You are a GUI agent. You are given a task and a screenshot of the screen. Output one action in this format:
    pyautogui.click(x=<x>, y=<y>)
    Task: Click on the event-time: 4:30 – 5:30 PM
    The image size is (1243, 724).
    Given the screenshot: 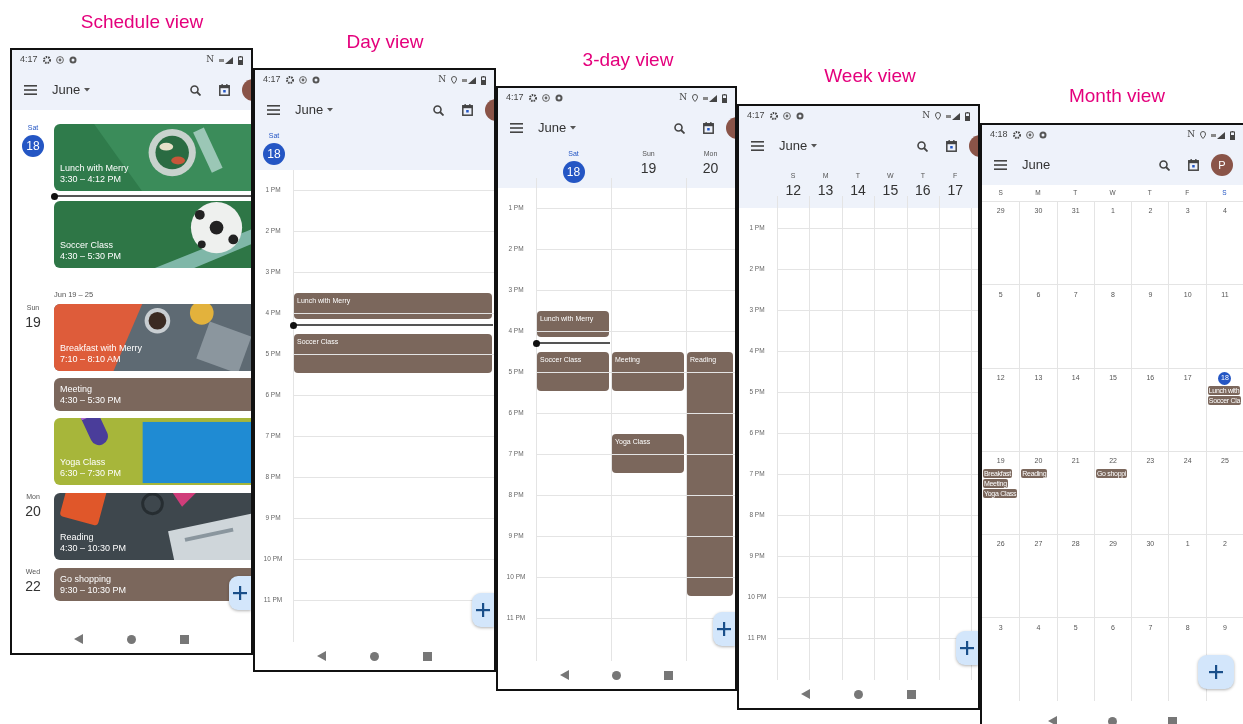 What is the action you would take?
    pyautogui.click(x=91, y=400)
    